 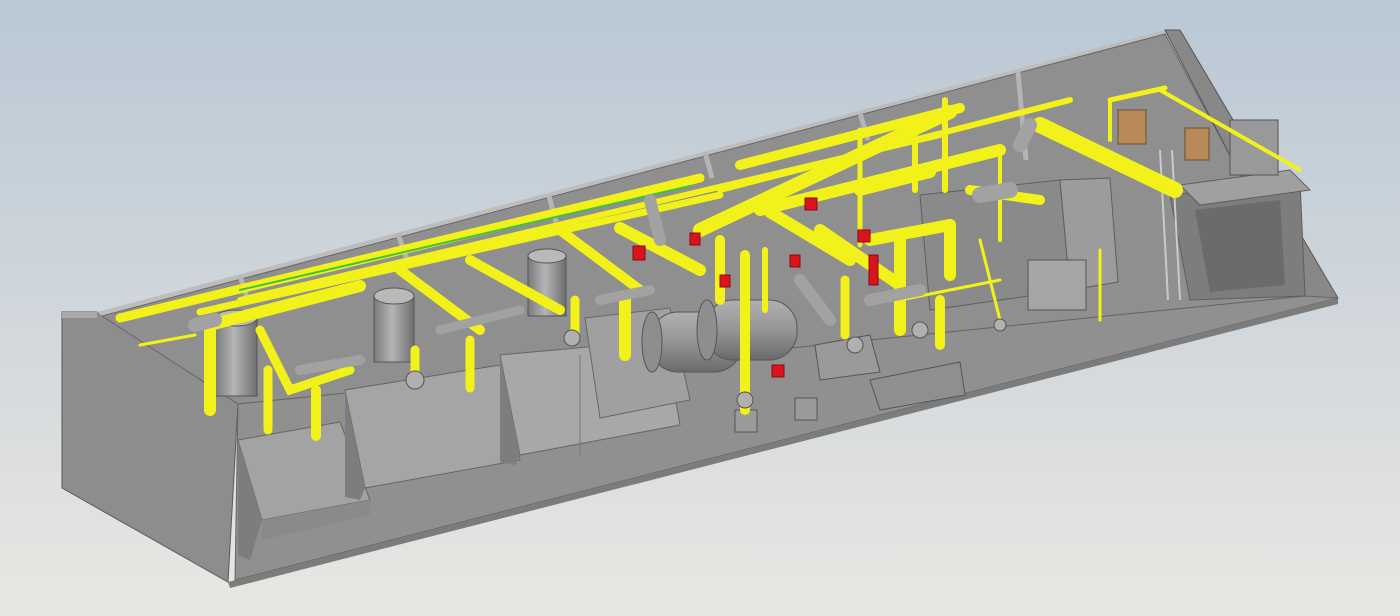 What do you see at coordinates (1057, 285) in the screenshot?
I see `electrical-panel` at bounding box center [1057, 285].